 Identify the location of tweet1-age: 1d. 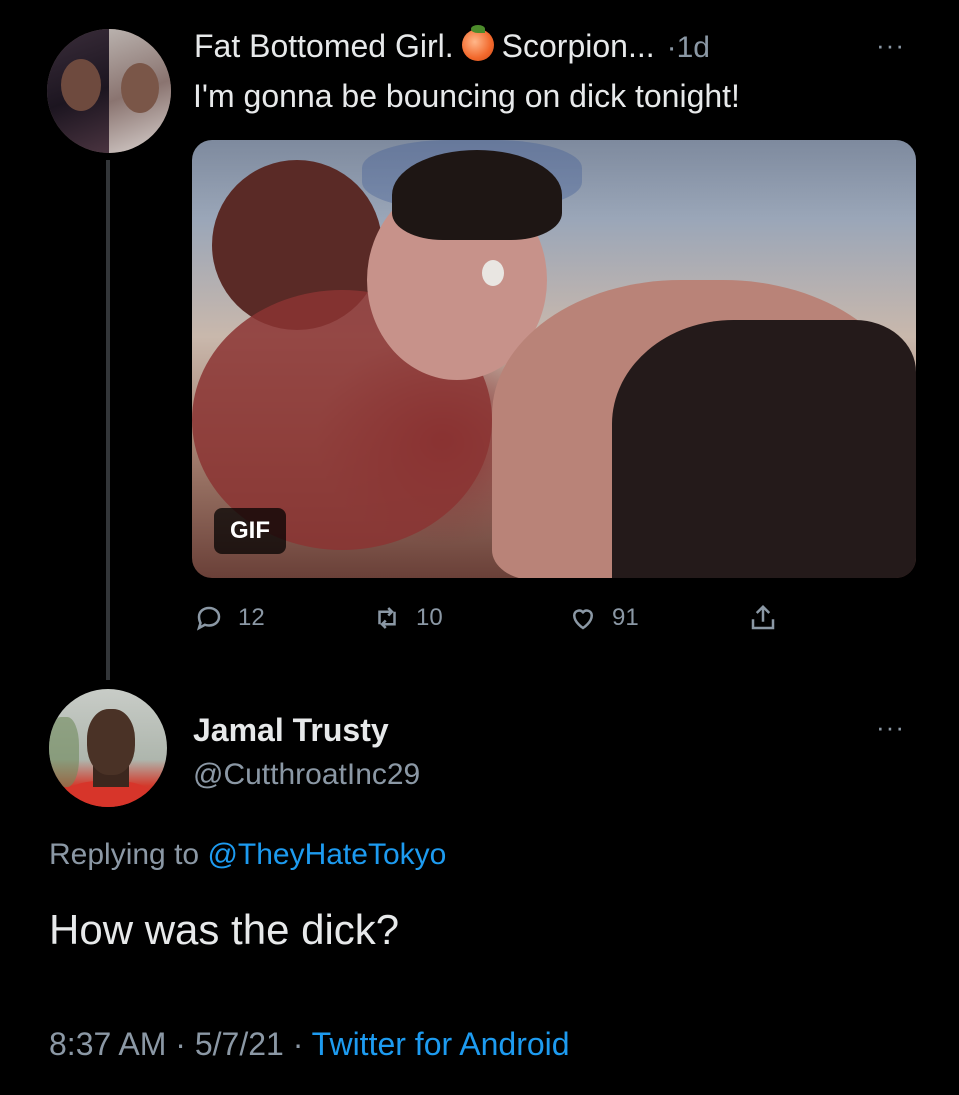
(693, 47).